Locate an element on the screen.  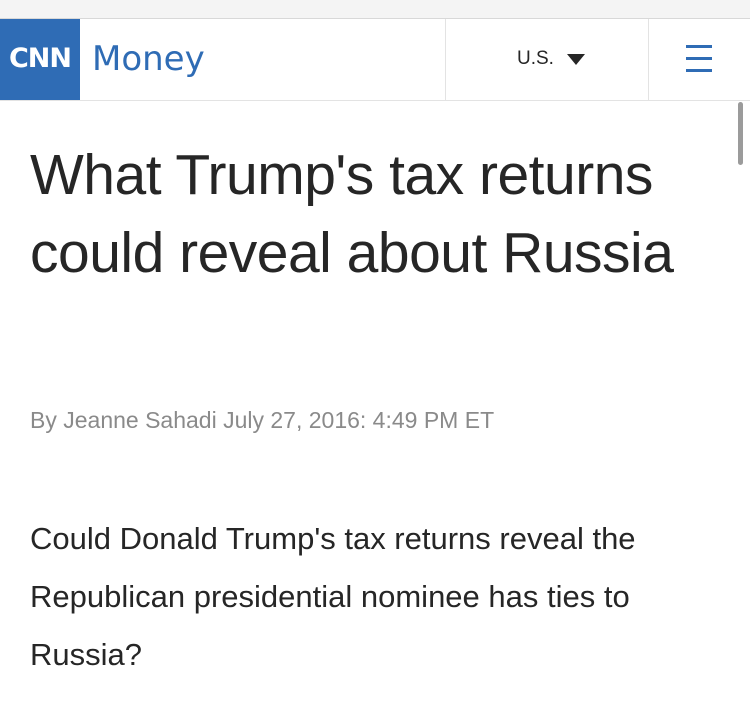
hamburger-menu-icon is located at coordinates (699, 59).